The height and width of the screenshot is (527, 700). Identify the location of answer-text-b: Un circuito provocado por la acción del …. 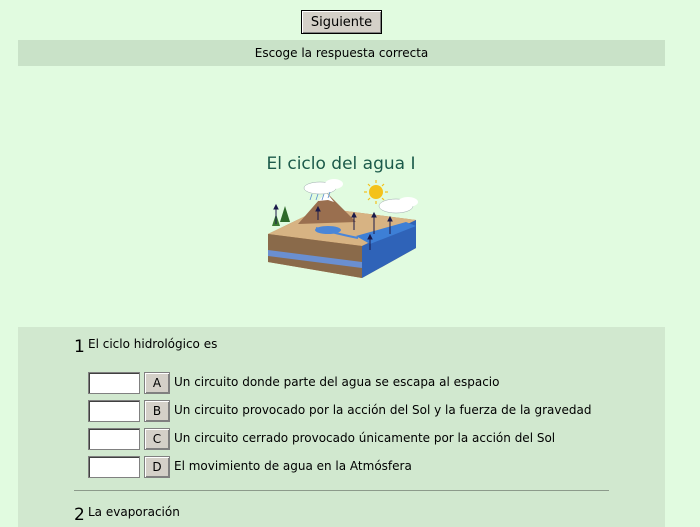
(383, 410).